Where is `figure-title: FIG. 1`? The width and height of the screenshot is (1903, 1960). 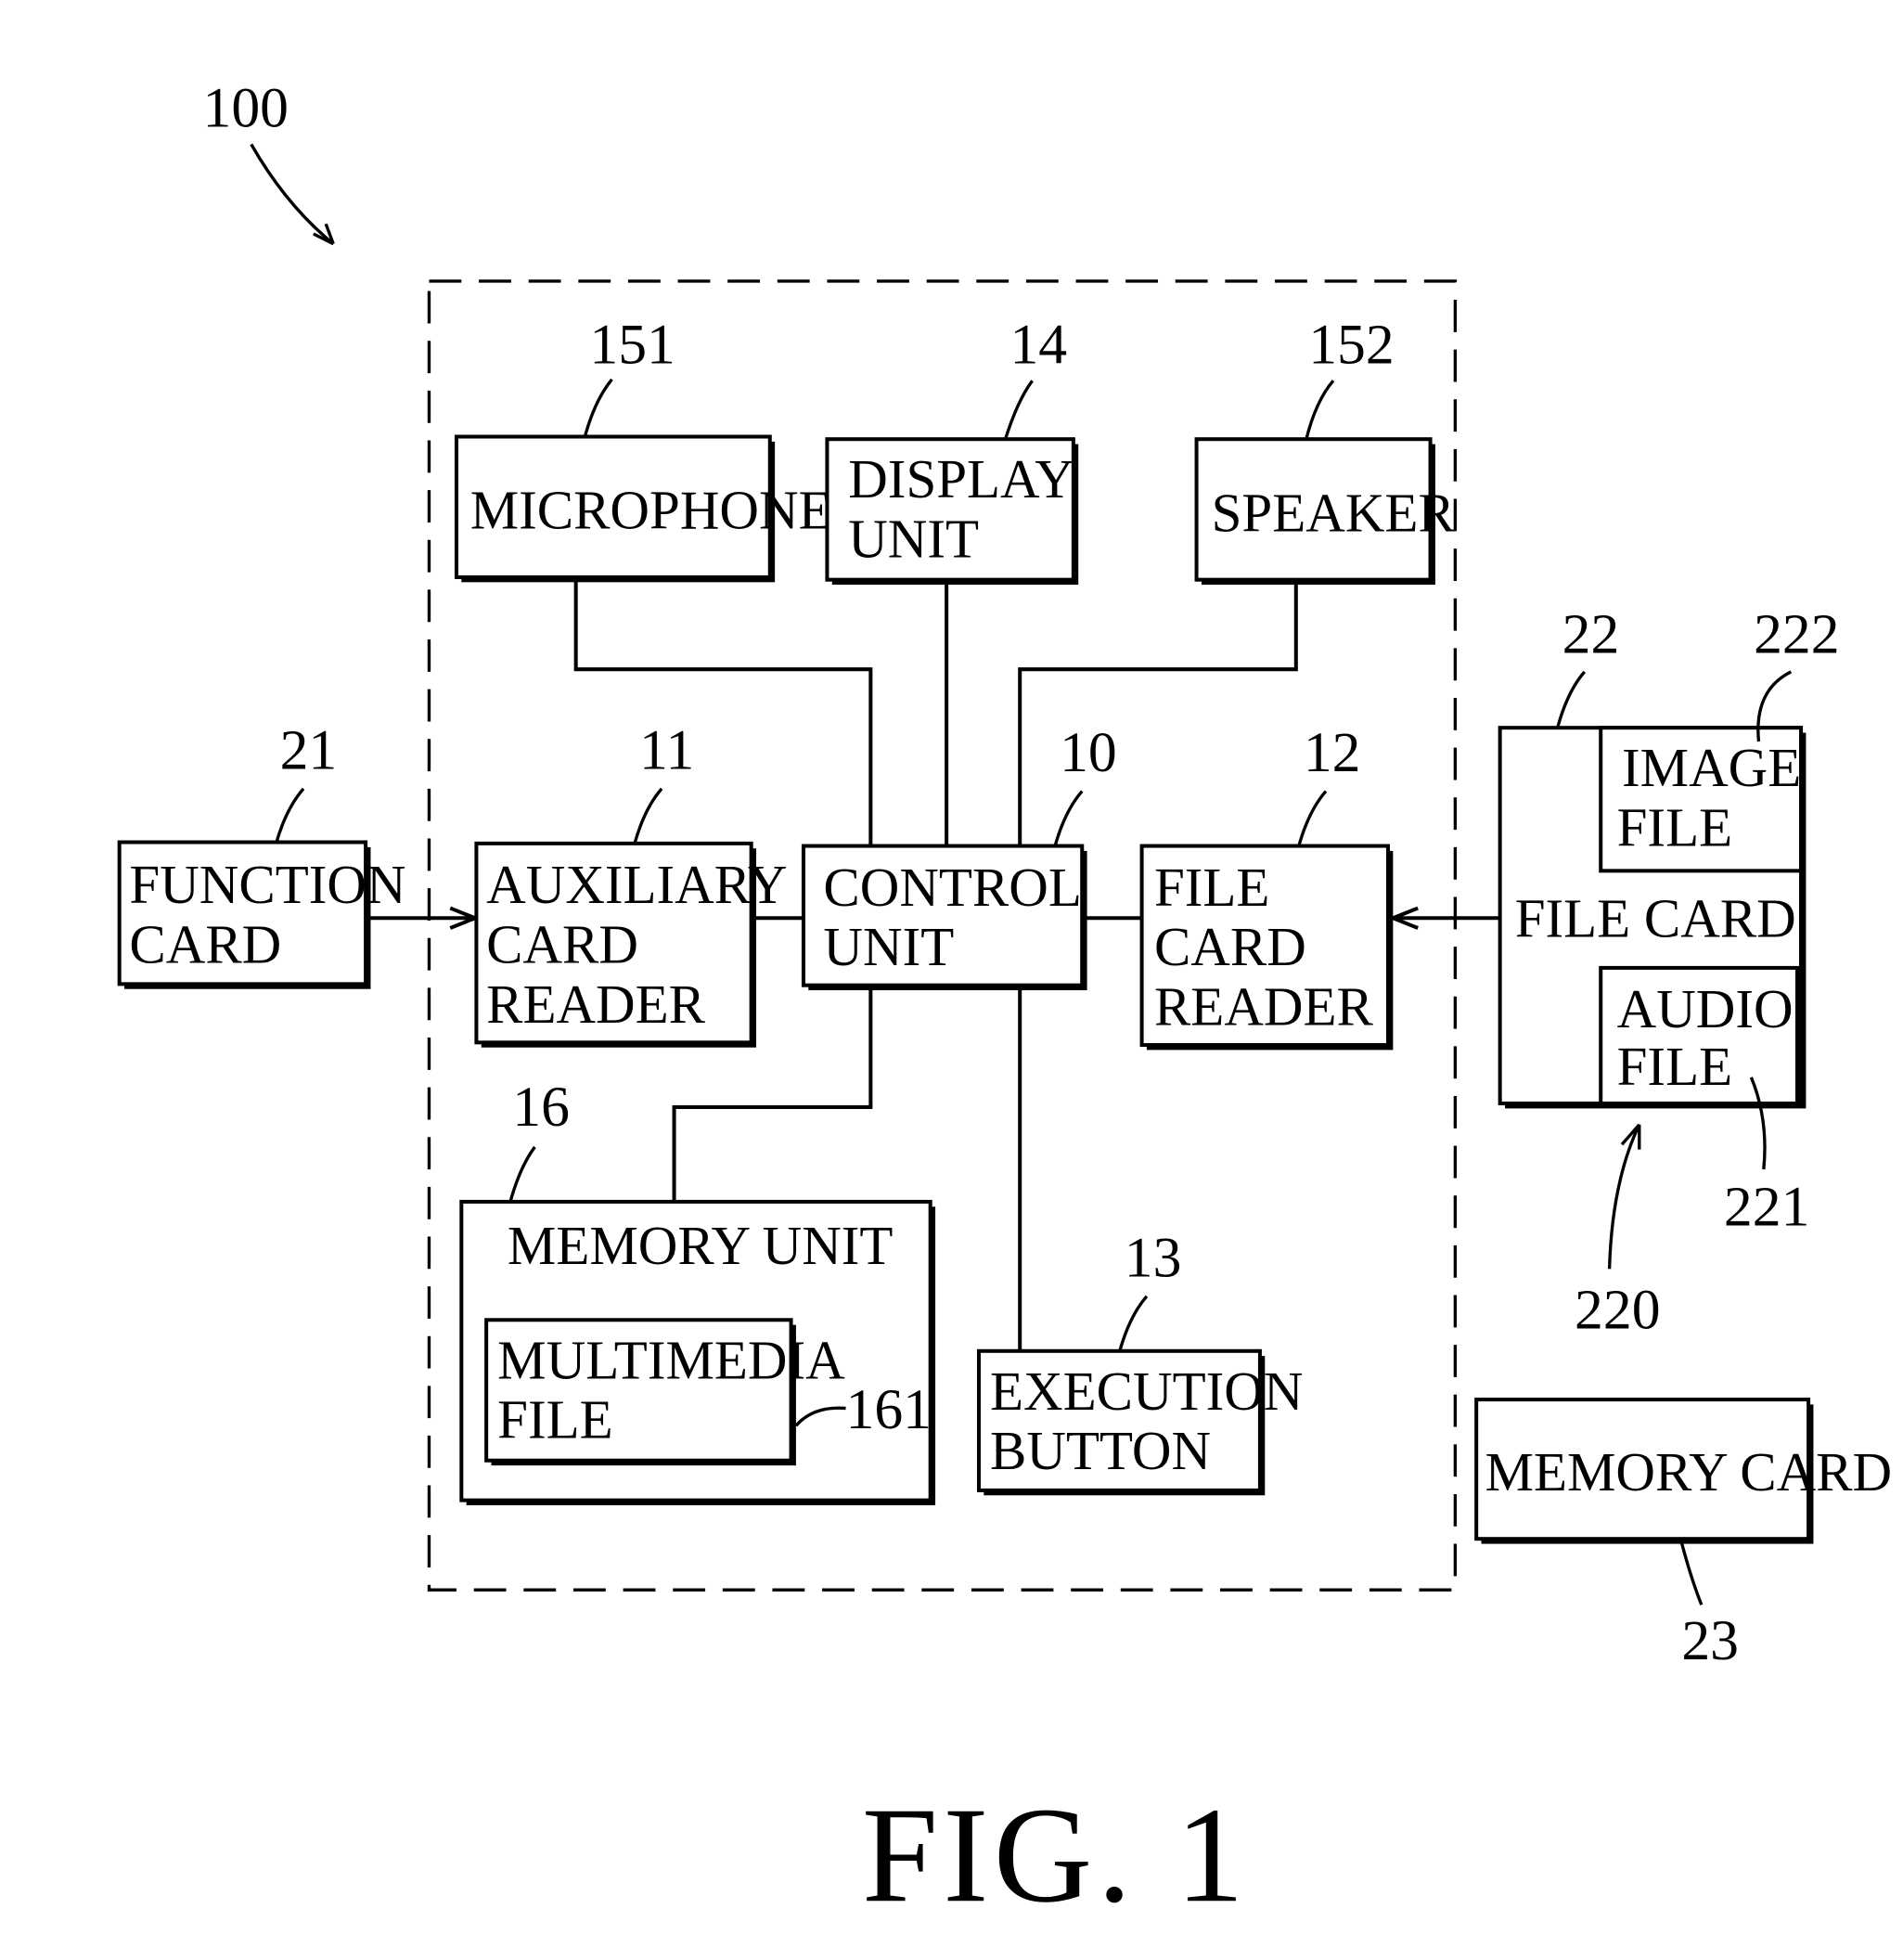
figure-title: FIG. 1 is located at coordinates (1055, 1854).